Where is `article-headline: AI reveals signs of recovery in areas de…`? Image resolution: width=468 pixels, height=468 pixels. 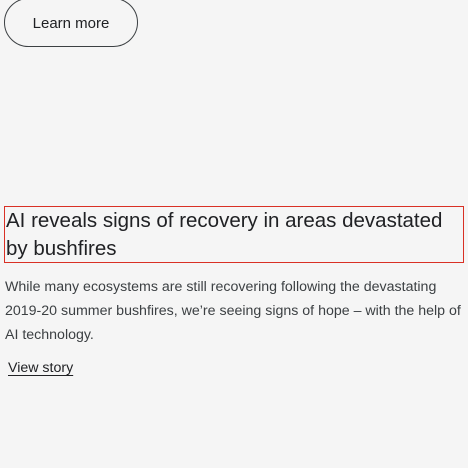 article-headline: AI reveals signs of recovery in areas de… is located at coordinates (234, 234).